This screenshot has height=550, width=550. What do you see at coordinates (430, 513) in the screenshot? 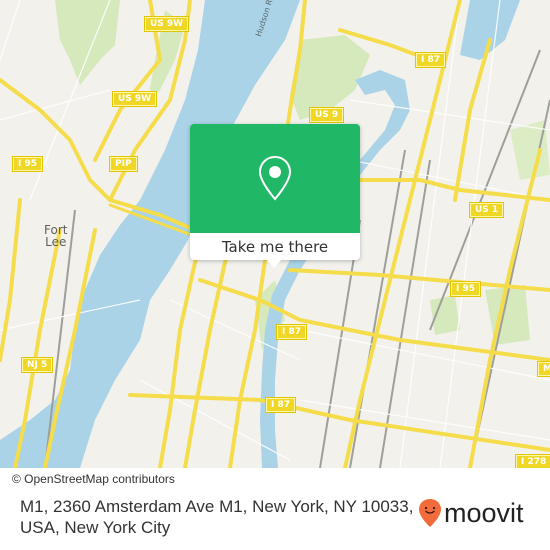
I see `moovit-pin-icon` at bounding box center [430, 513].